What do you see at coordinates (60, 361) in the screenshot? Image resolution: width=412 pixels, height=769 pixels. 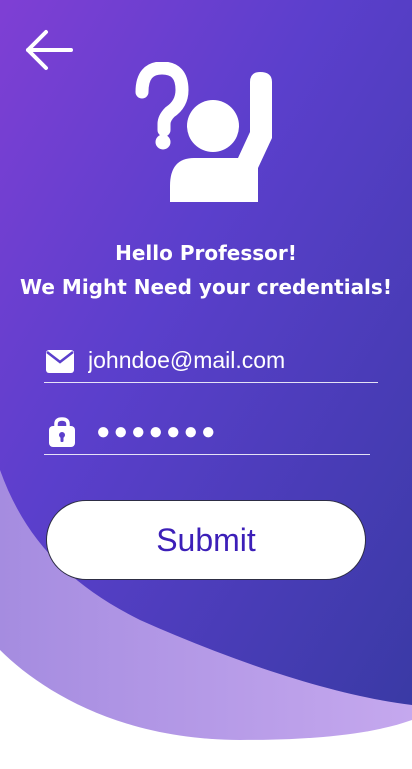 I see `mail-icon` at bounding box center [60, 361].